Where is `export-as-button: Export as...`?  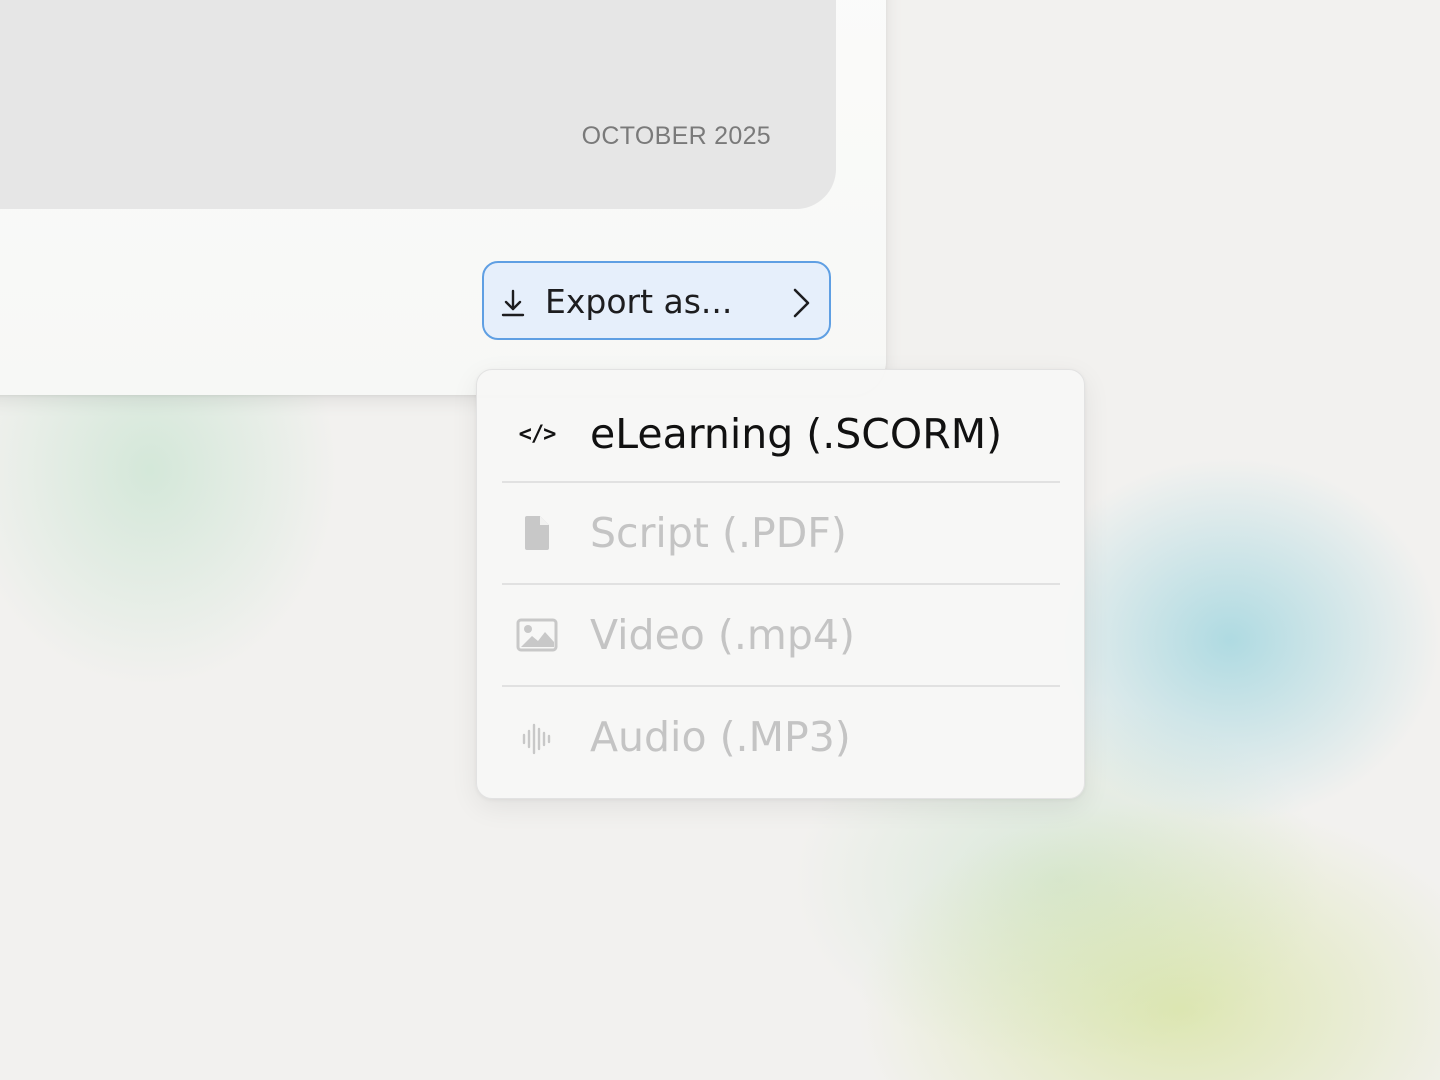 export-as-button: Export as... is located at coordinates (656, 300).